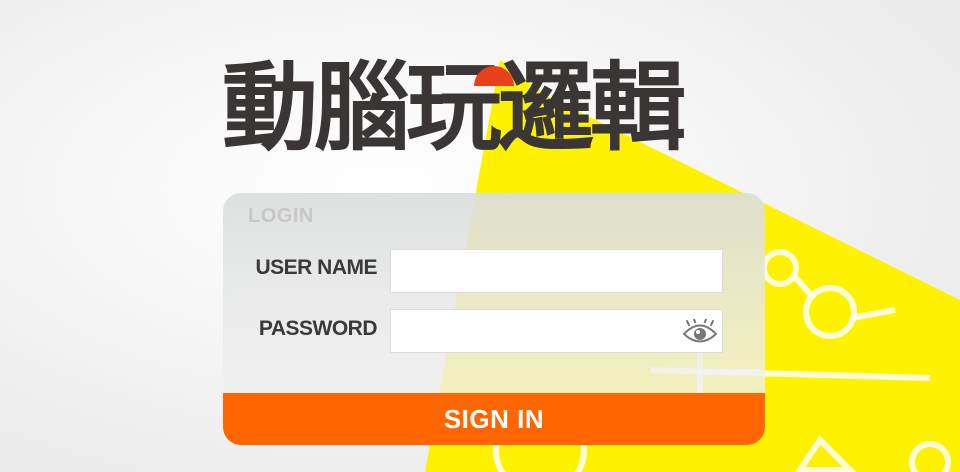 The image size is (960, 472). What do you see at coordinates (316, 267) in the screenshot?
I see `username-label: USER NAME` at bounding box center [316, 267].